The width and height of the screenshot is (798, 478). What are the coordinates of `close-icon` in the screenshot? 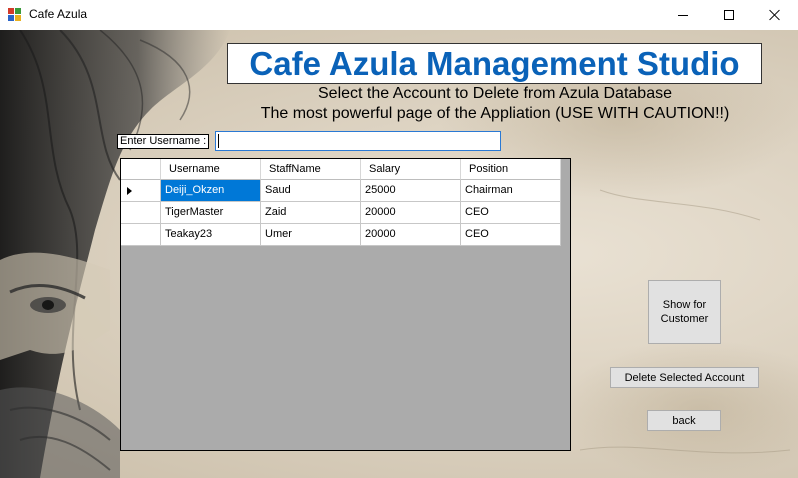 It's located at (775, 15).